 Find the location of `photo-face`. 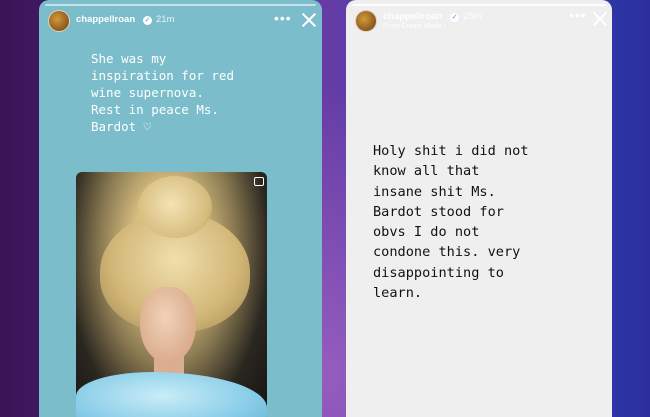

photo-face is located at coordinates (168, 325).